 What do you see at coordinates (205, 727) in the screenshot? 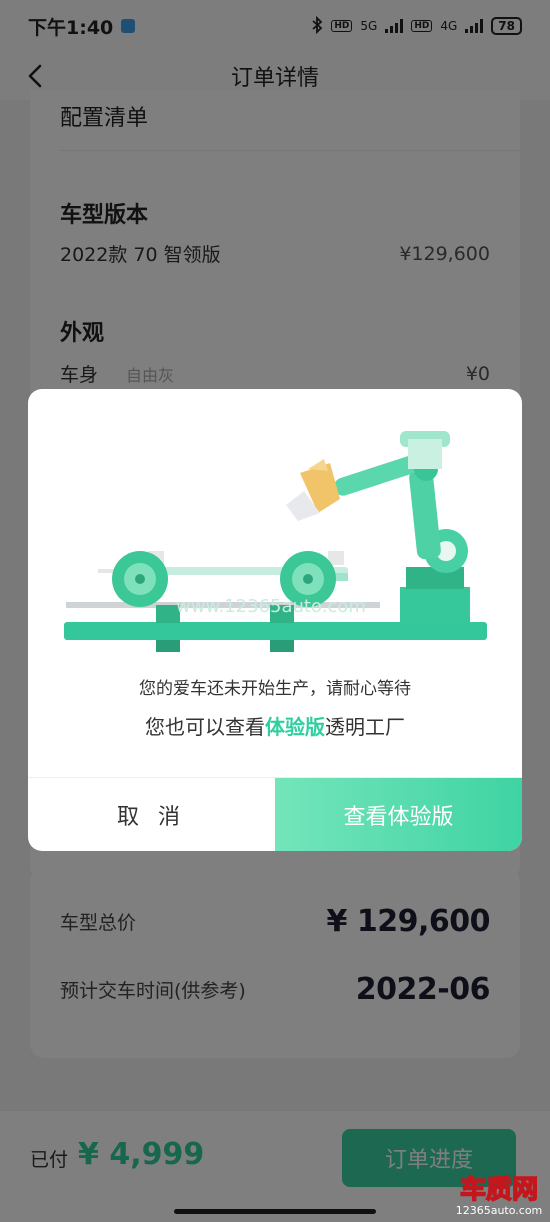
I see `message-prefix: 您也可以查看` at bounding box center [205, 727].